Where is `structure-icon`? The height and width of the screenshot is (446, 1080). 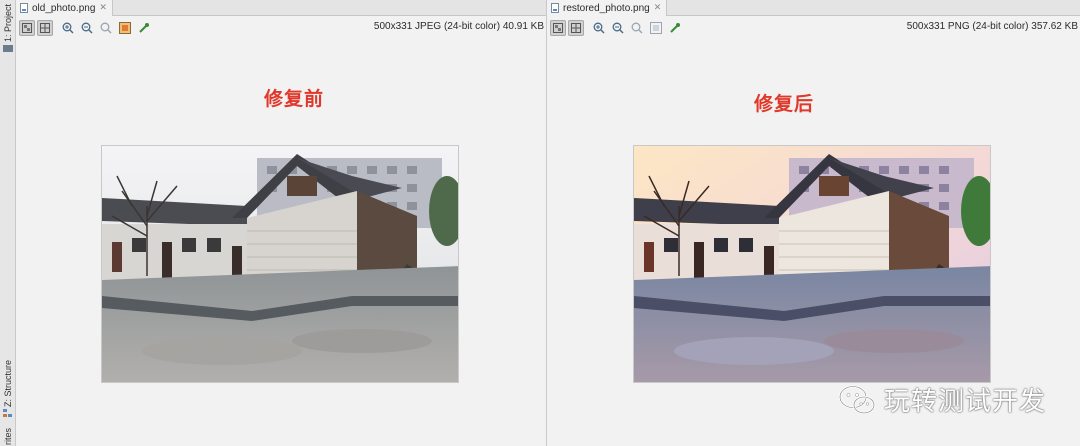
structure-icon is located at coordinates (7, 413).